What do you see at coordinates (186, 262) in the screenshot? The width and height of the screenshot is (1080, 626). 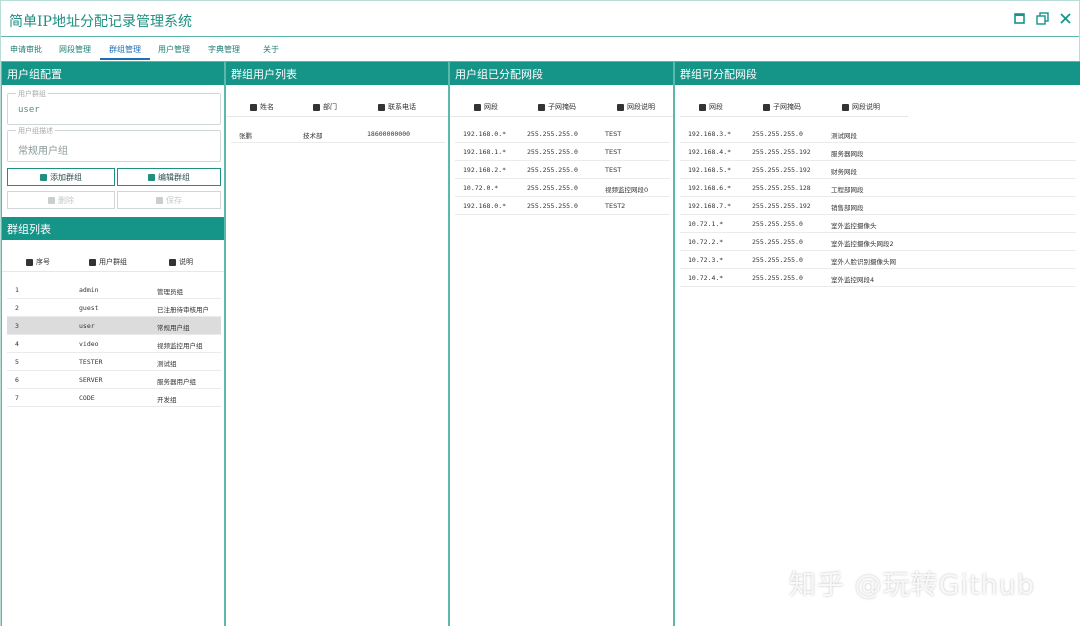 I see `col-desc-label: 说明` at bounding box center [186, 262].